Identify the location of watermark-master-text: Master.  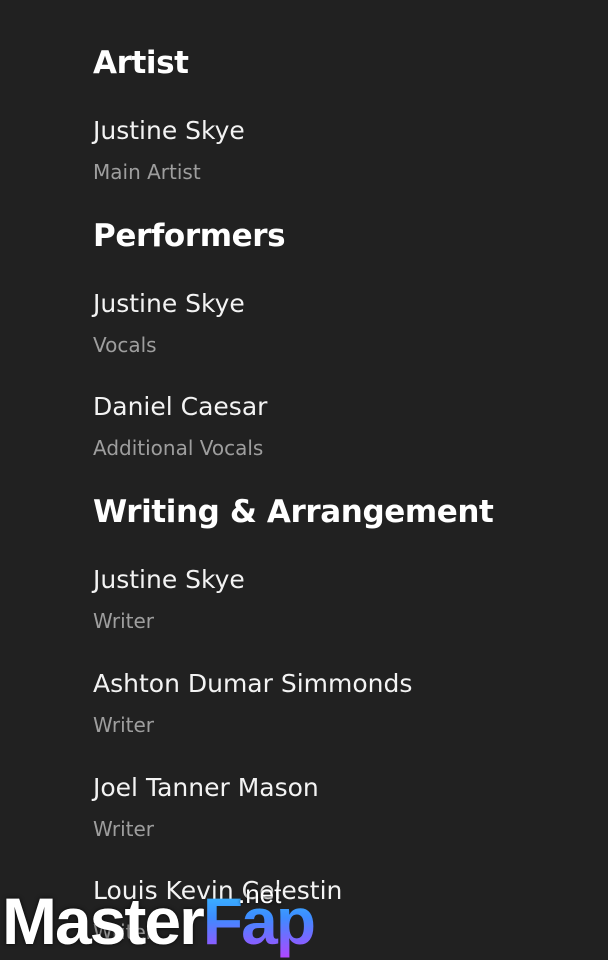
(103, 921).